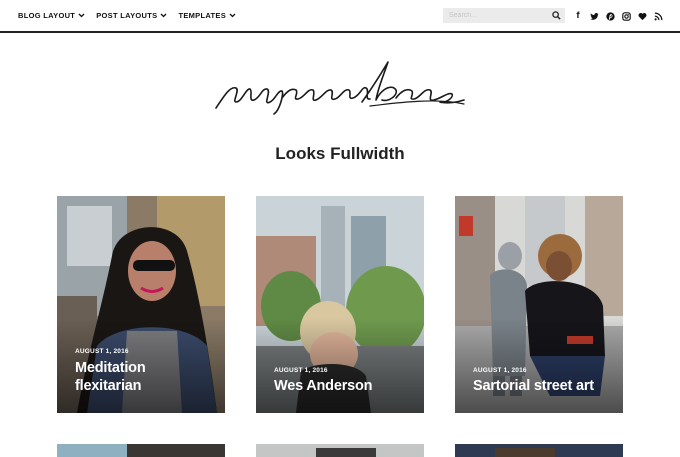 The width and height of the screenshot is (680, 457). I want to click on rss-icon, so click(658, 16).